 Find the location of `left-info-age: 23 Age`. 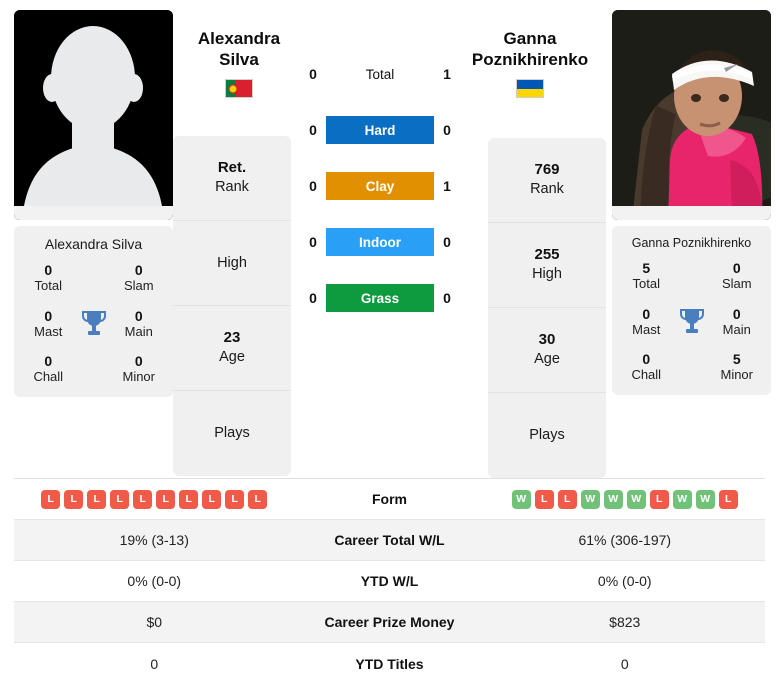

left-info-age: 23 Age is located at coordinates (232, 348).